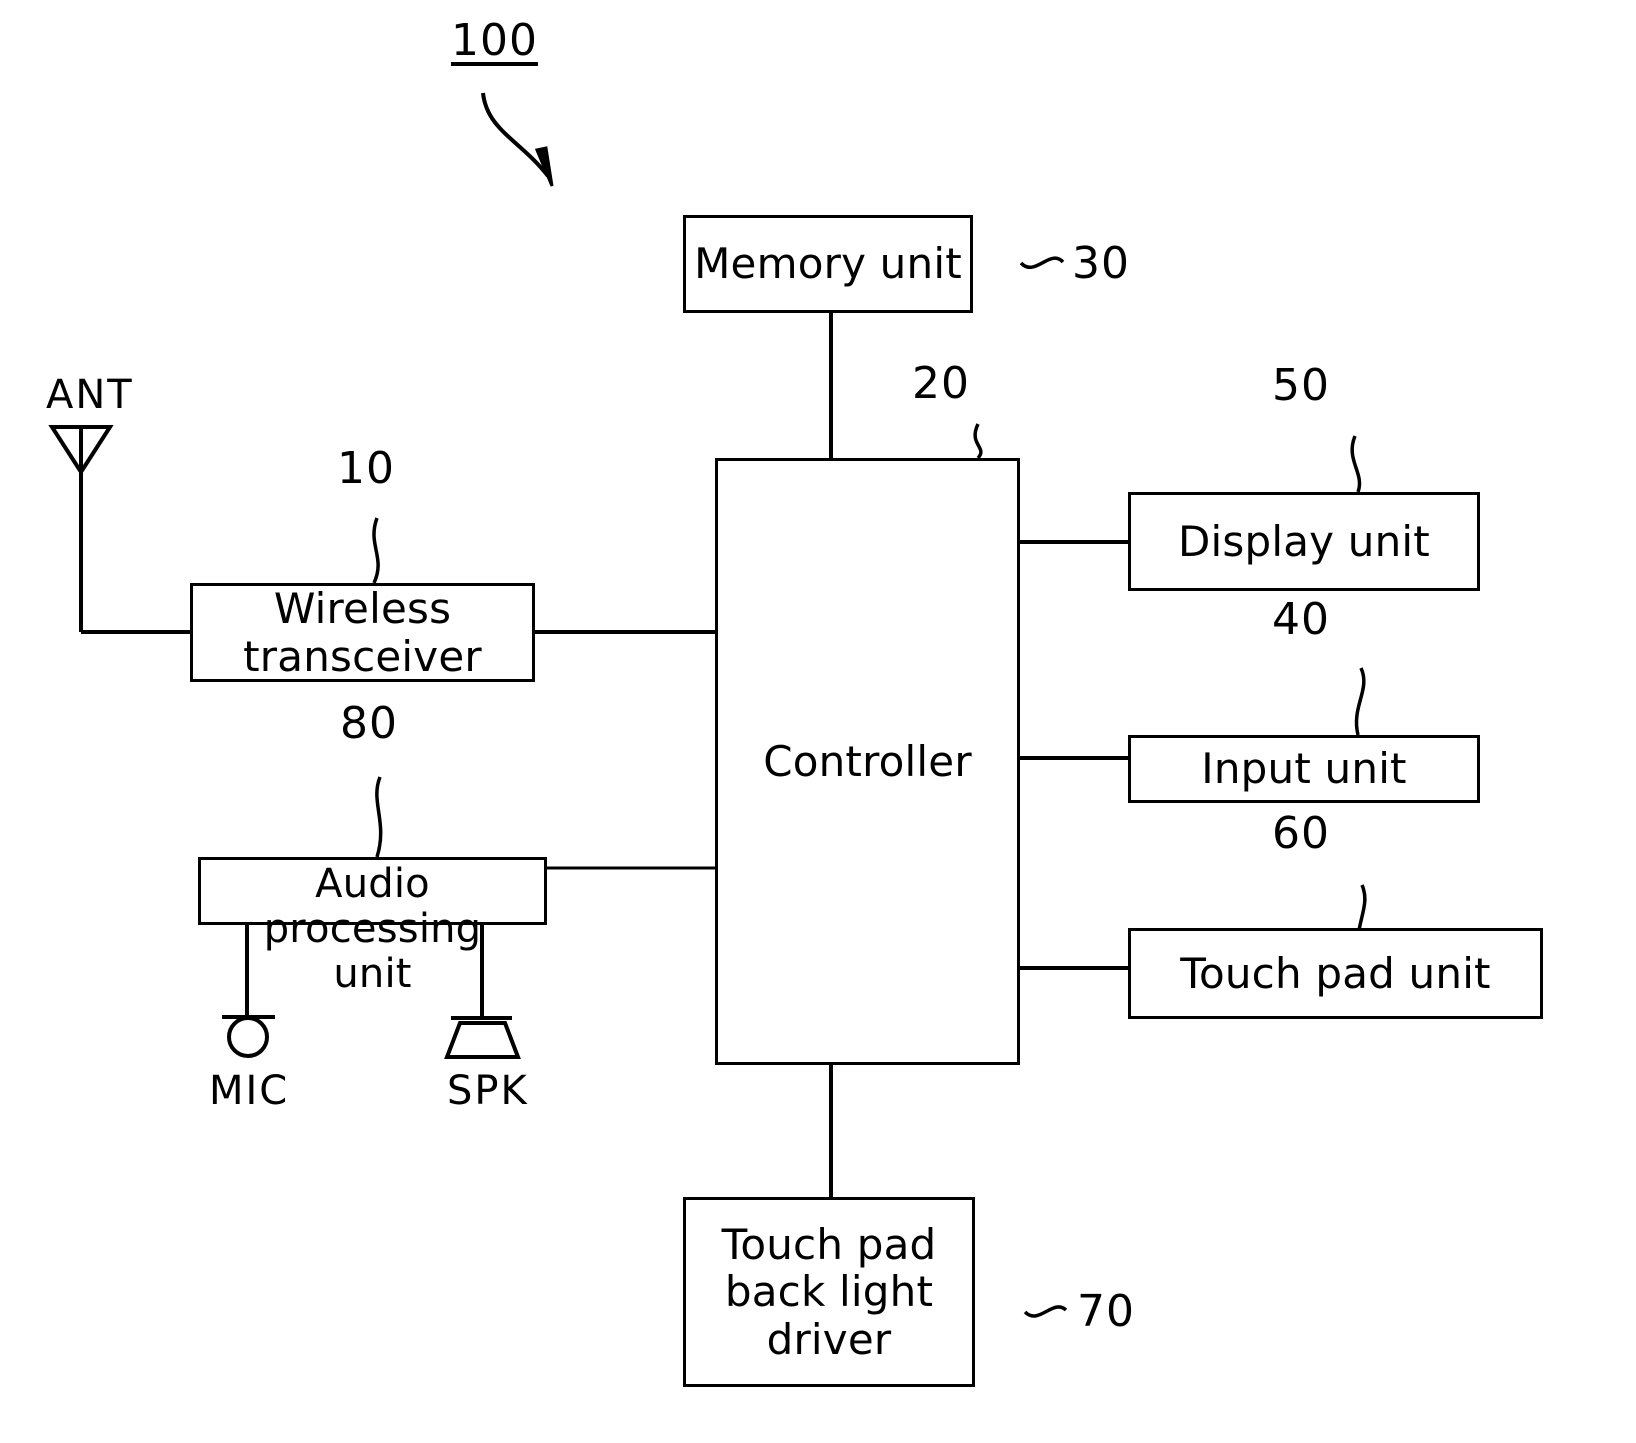  Describe the element at coordinates (119, 529) in the screenshot. I see `antenna-icon` at that location.